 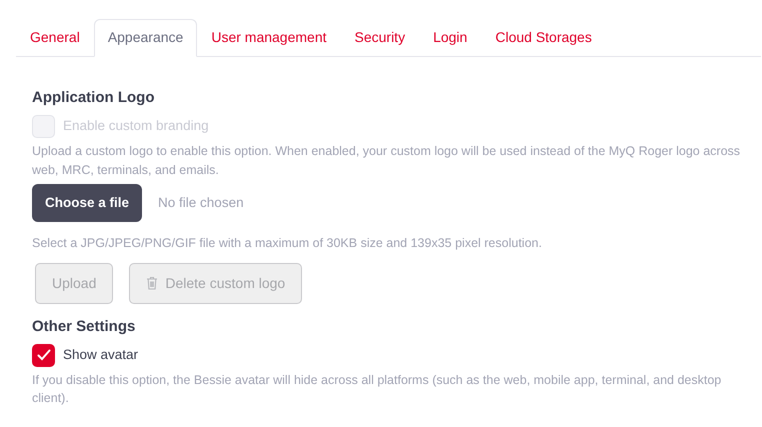 I want to click on checkbox-label: Show avatar, so click(x=100, y=355).